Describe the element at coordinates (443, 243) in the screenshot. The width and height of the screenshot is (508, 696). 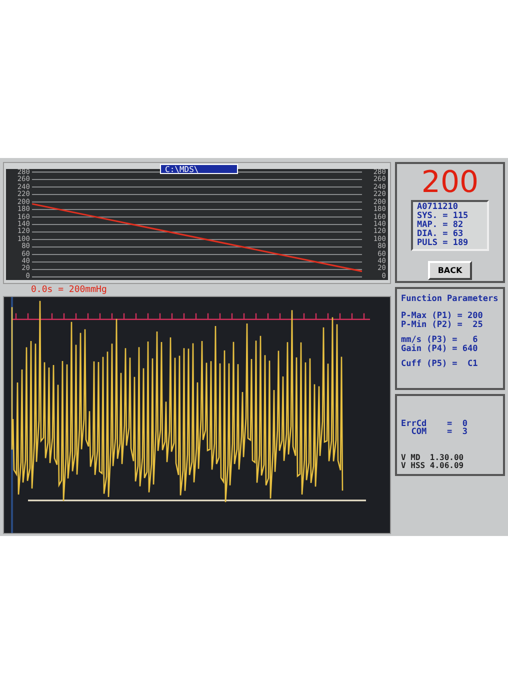
I see `result-line: PULS = 189` at that location.